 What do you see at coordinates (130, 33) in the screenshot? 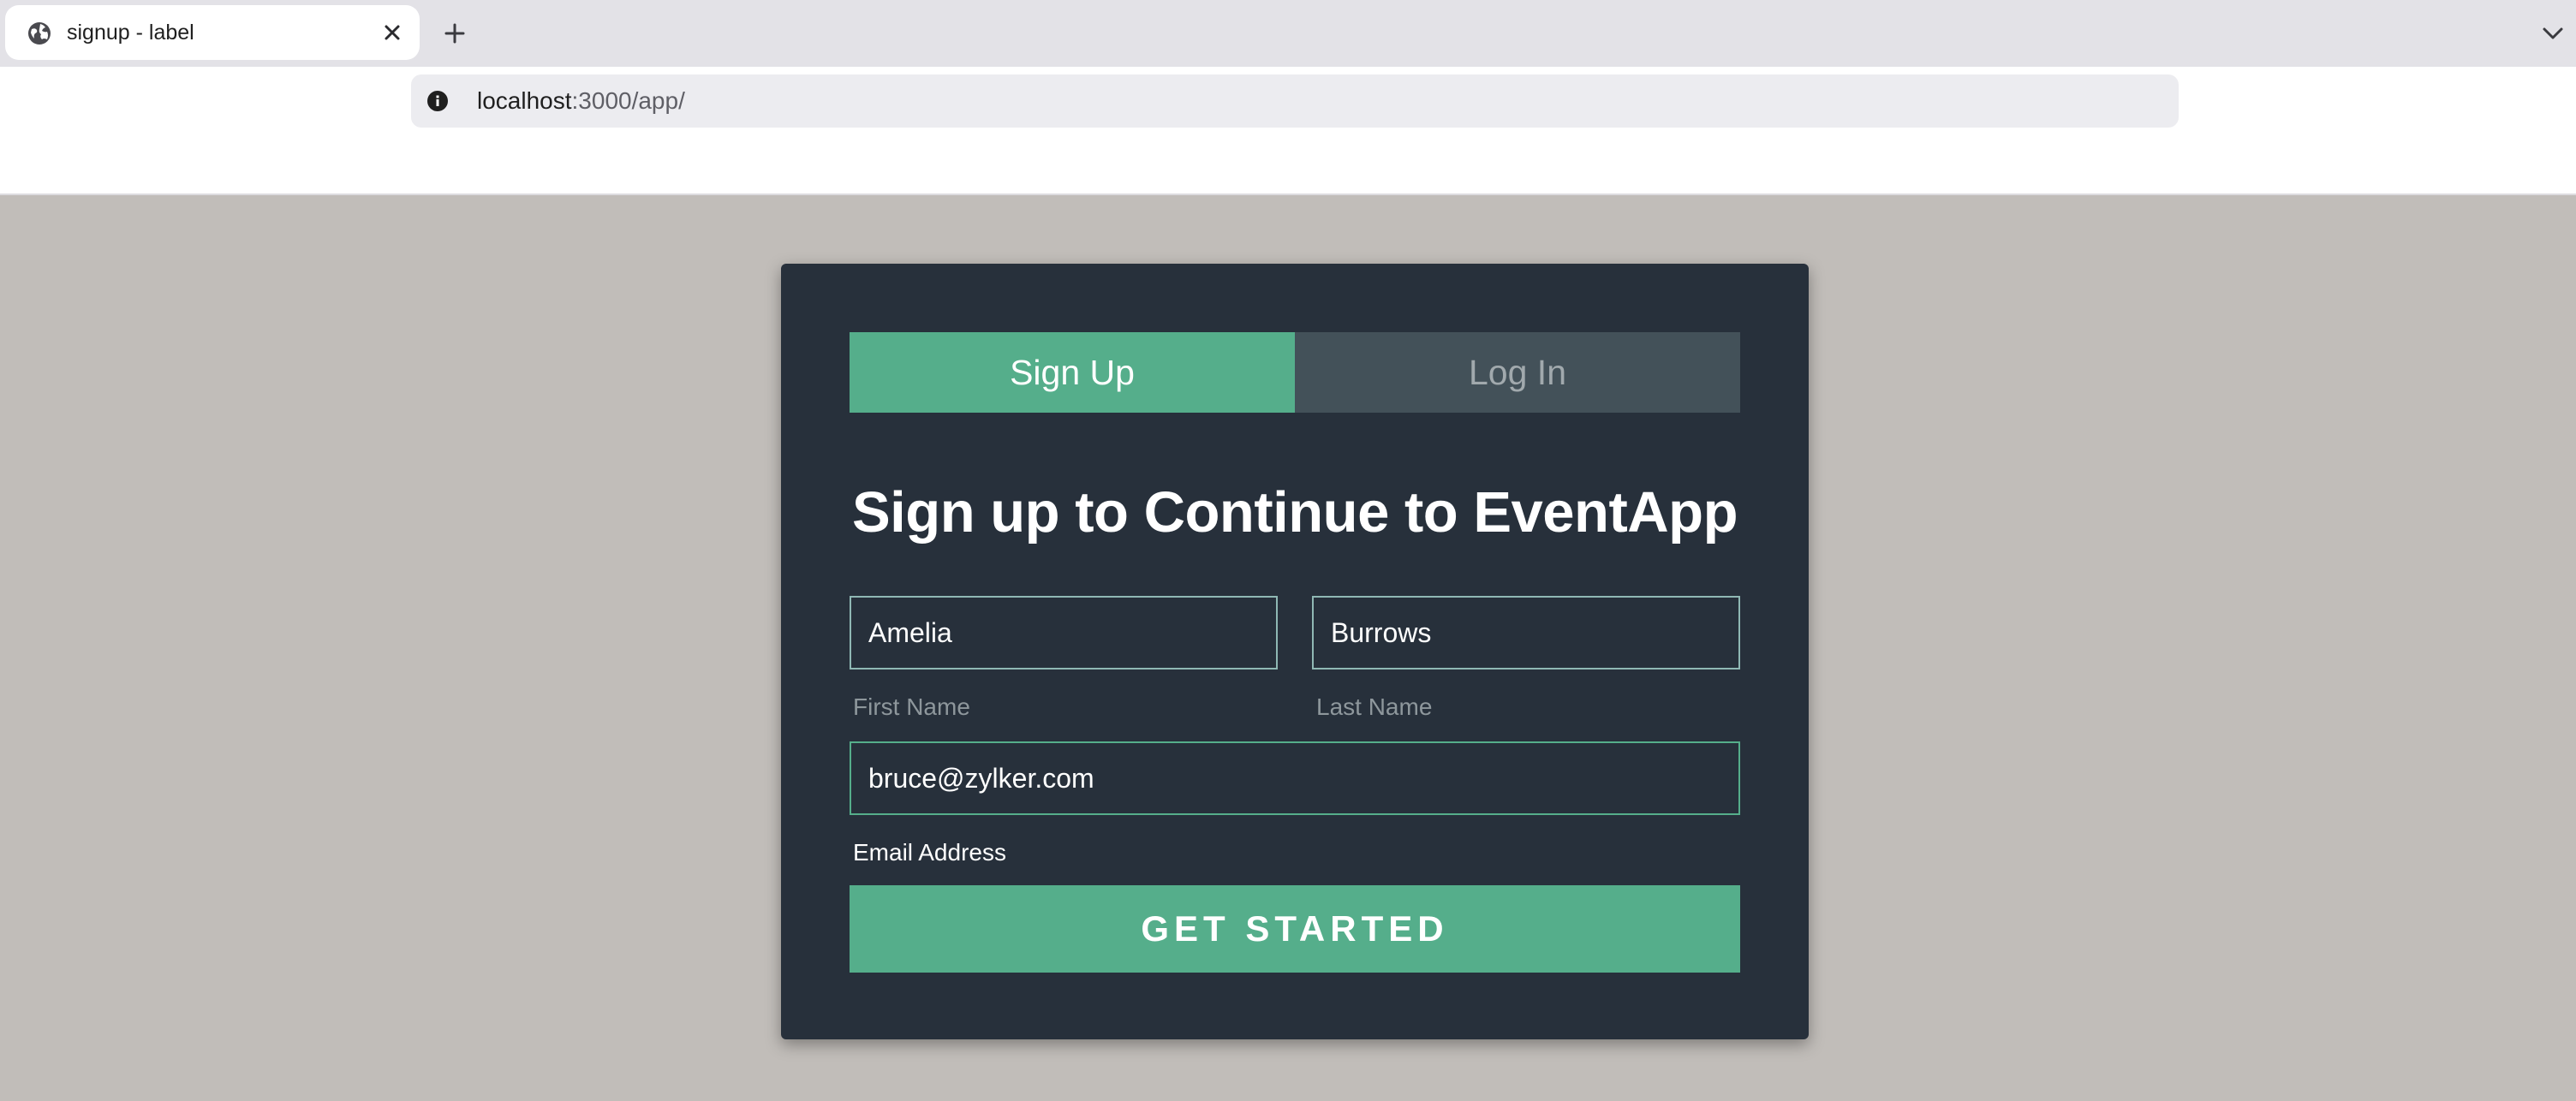
I see `browser-tab-title: signup - label` at bounding box center [130, 33].